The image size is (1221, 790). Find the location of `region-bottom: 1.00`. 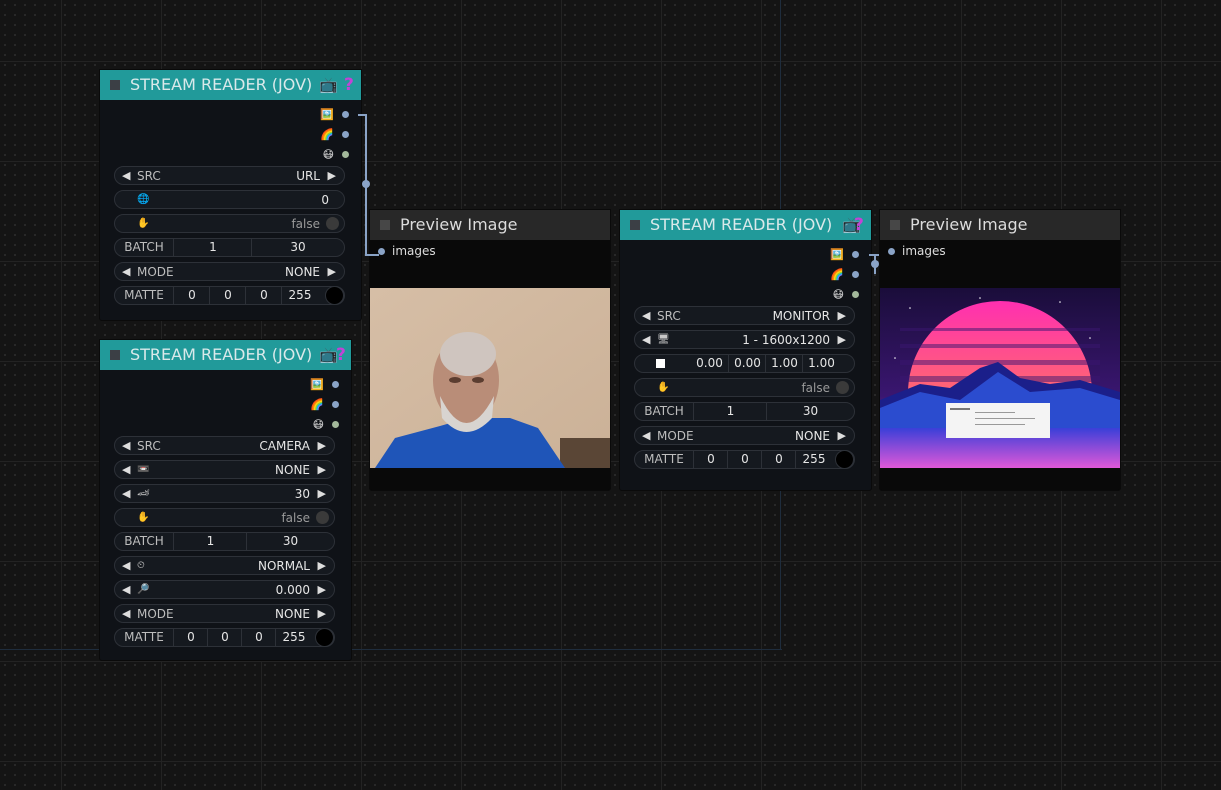

region-bottom: 1.00 is located at coordinates (821, 363).